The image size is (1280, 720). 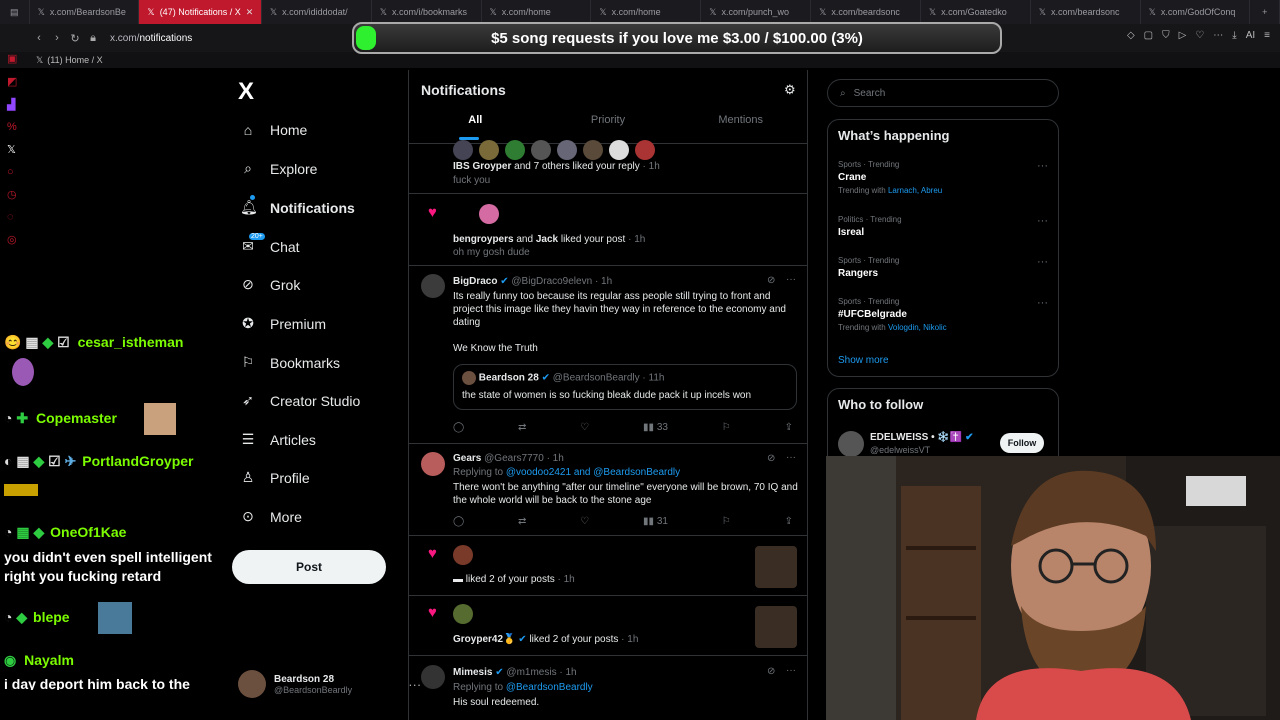 What do you see at coordinates (278, 168) in the screenshot?
I see `nav-explore: ⌕ Explore` at bounding box center [278, 168].